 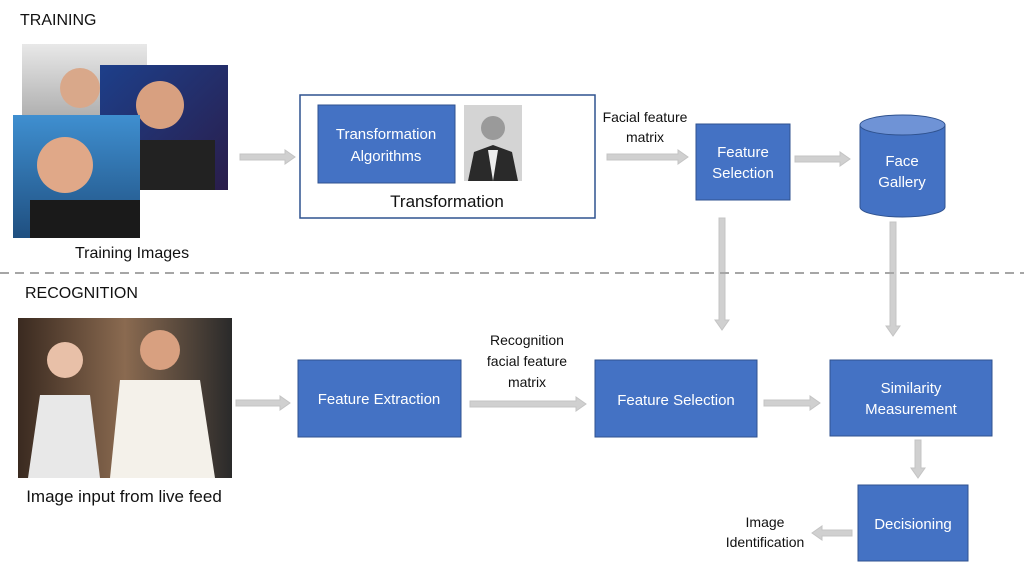 What do you see at coordinates (527, 361) in the screenshot?
I see `recognition-matrix-line2: facial feature` at bounding box center [527, 361].